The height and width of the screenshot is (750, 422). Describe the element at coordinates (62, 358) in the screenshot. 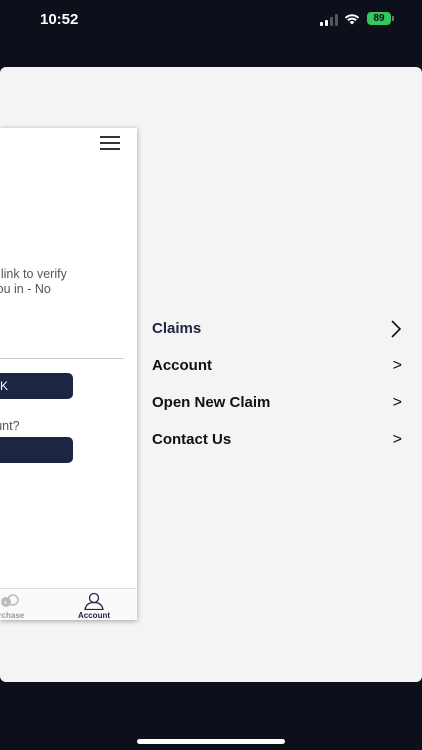

I see `divider` at that location.